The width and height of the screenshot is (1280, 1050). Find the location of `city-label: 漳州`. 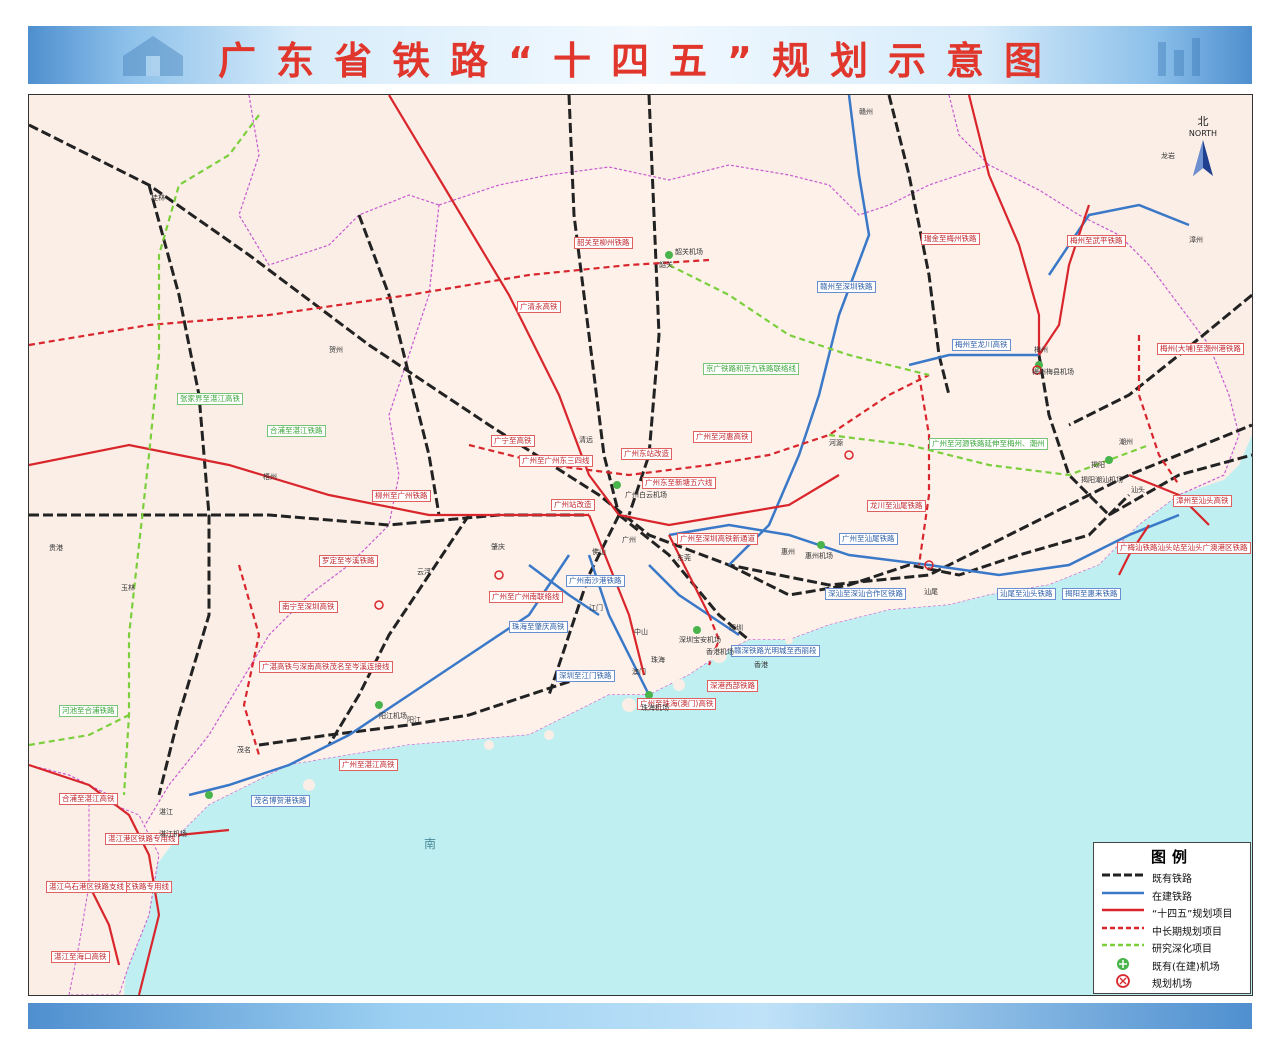

city-label: 漳州 is located at coordinates (1196, 240).